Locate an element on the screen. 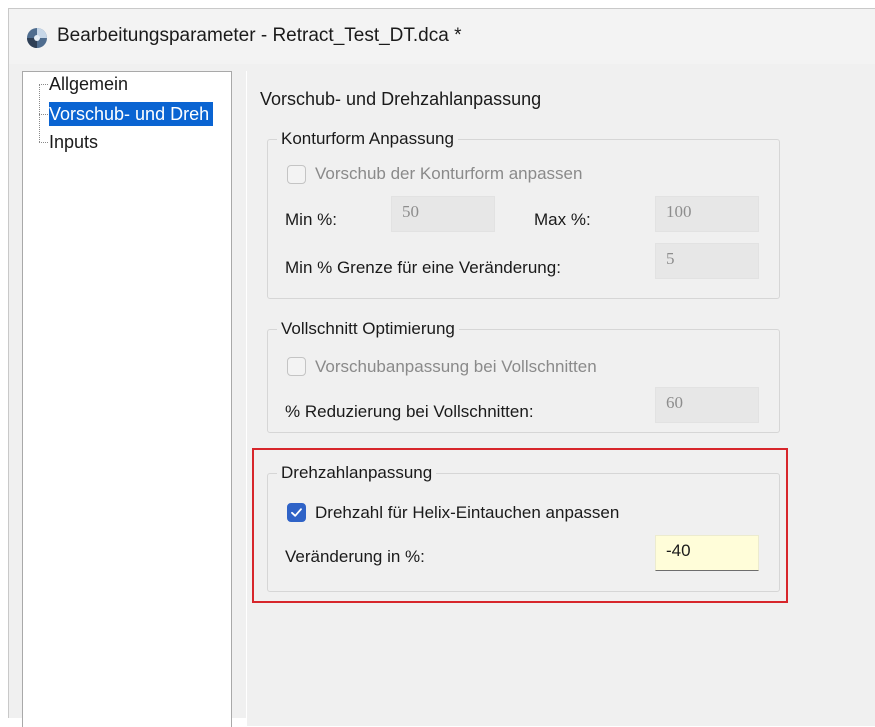  limit-field: 5 is located at coordinates (707, 261).